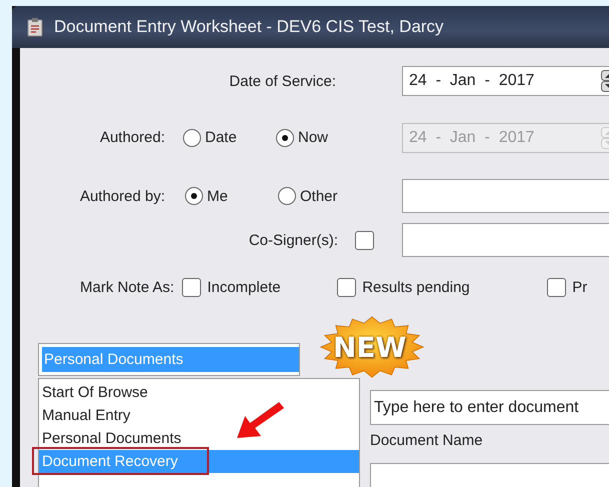 The height and width of the screenshot is (487, 609). Describe the element at coordinates (249, 27) in the screenshot. I see `window-title: Document Entry Worksheet - DEV6 CIS Test, Darcy` at that location.